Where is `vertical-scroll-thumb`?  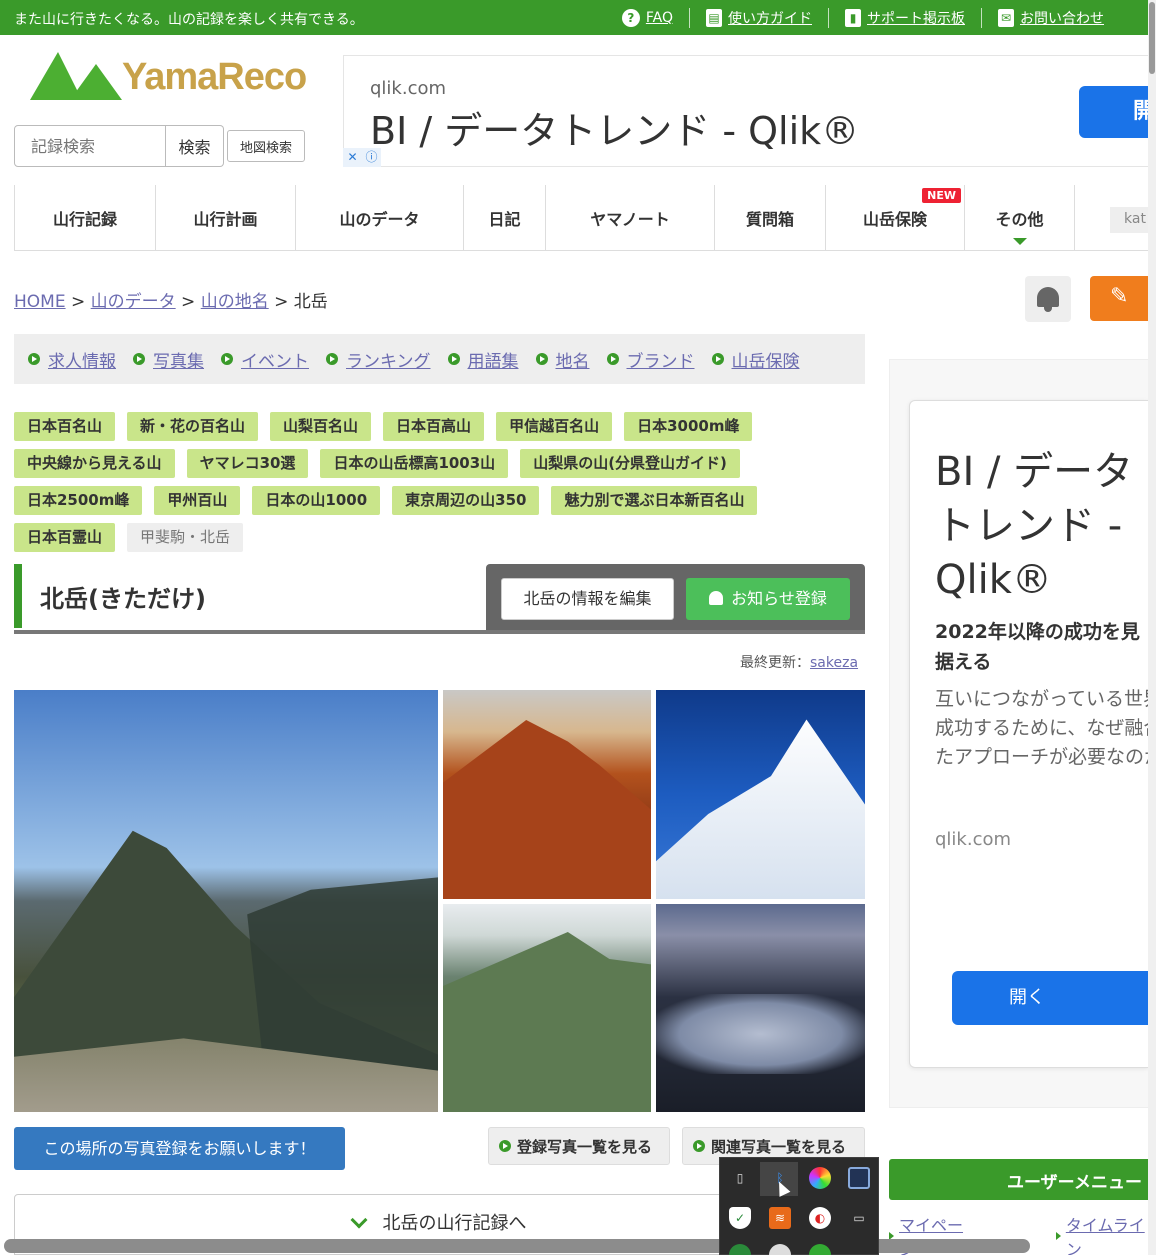
vertical-scroll-thumb is located at coordinates (1152, 38).